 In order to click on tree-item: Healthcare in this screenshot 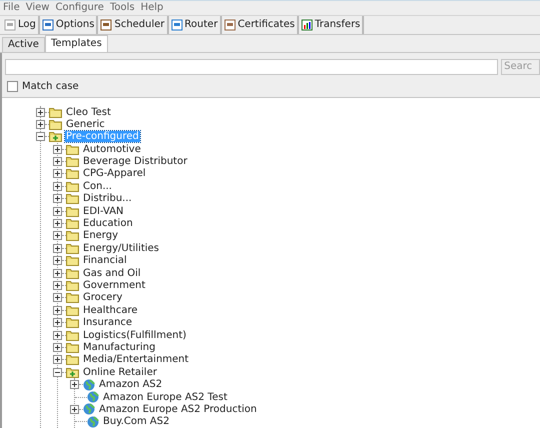, I will do `click(110, 310)`.